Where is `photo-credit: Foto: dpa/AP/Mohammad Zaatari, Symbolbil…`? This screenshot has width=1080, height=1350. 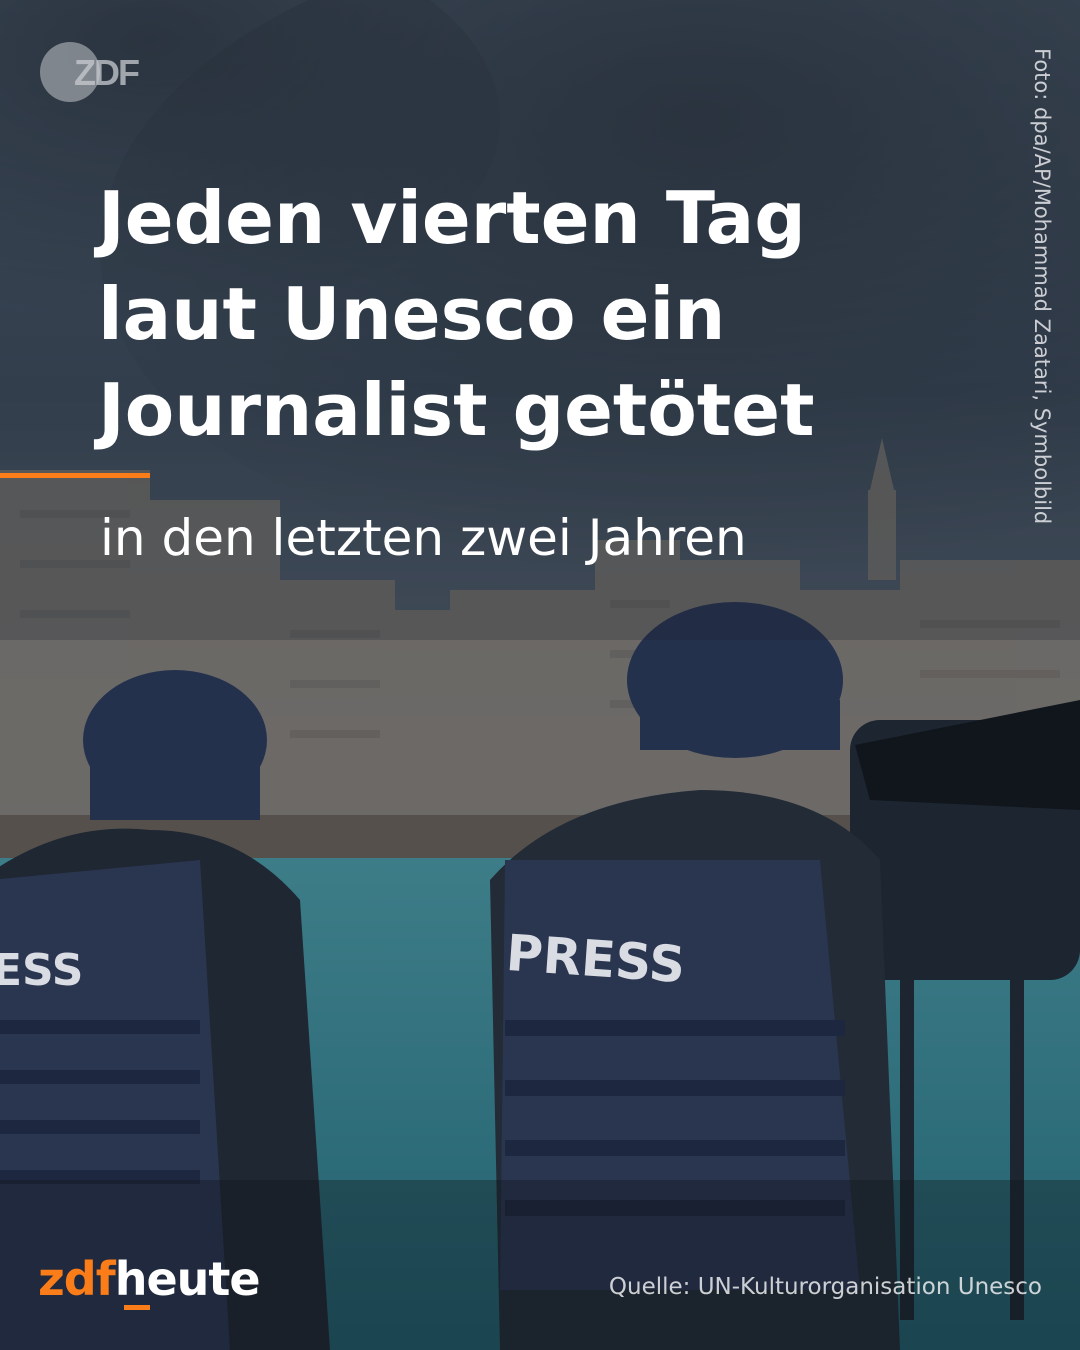 photo-credit: Foto: dpa/AP/Mohammad Zaatari, Symbolbil… is located at coordinates (1042, 286).